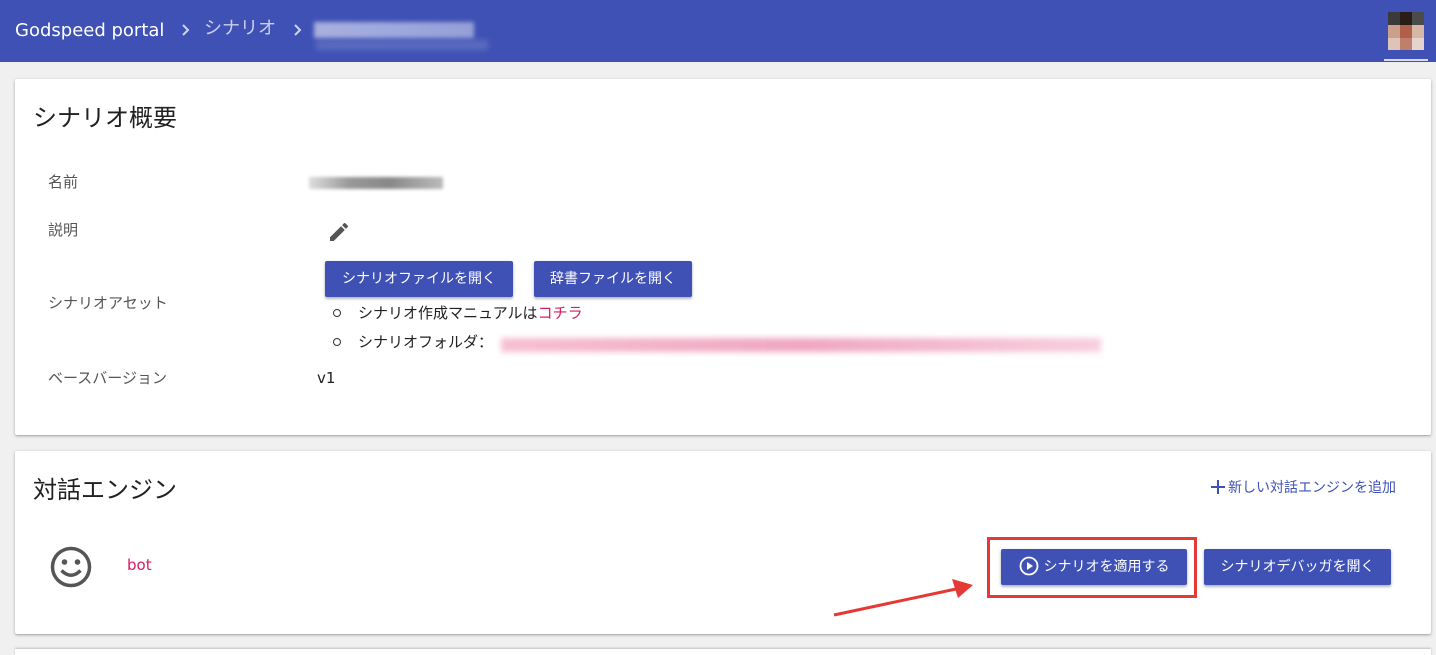  Describe the element at coordinates (63, 182) in the screenshot. I see `name-label: 名前` at that location.